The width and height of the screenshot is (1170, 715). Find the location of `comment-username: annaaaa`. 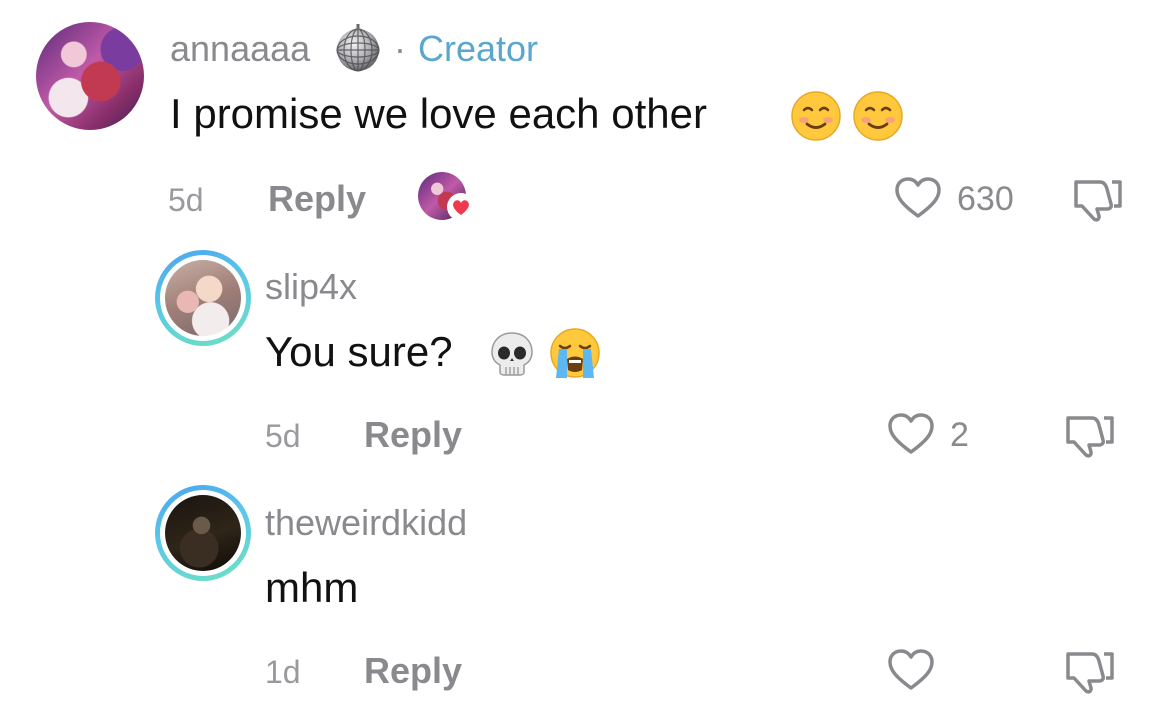

comment-username: annaaaa is located at coordinates (240, 49).